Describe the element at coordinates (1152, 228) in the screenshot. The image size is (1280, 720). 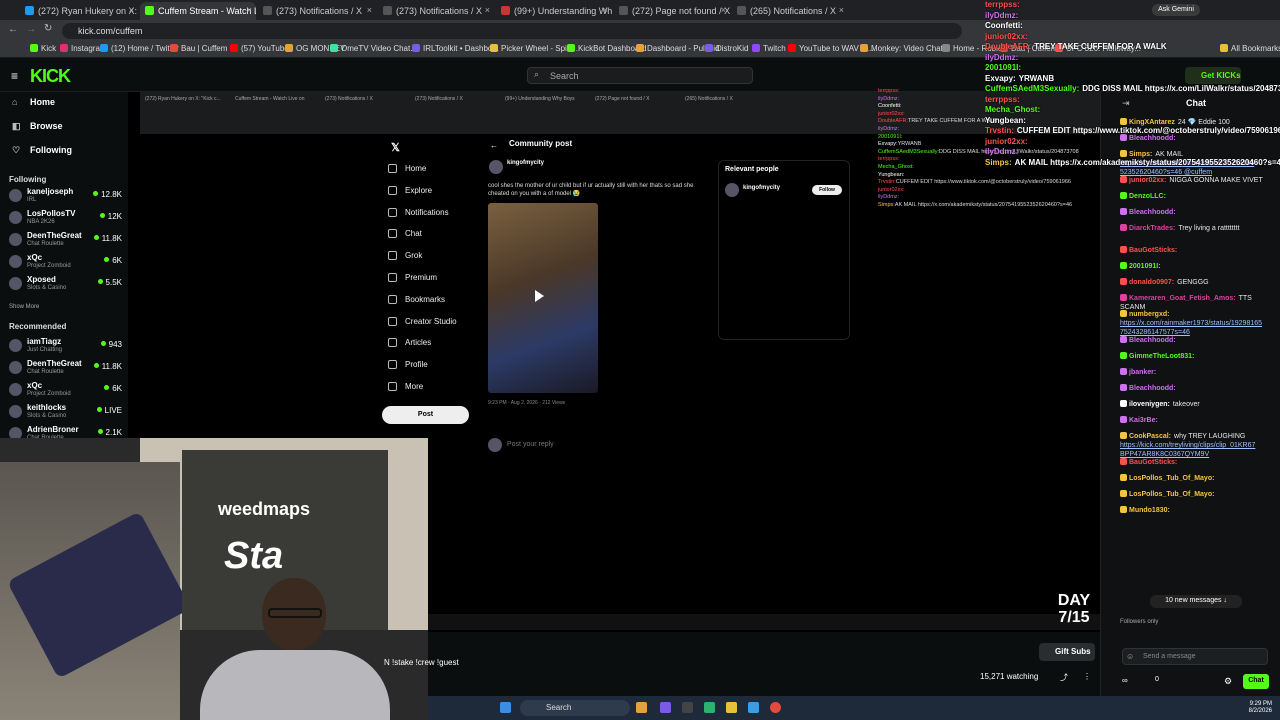
I see `chat-username: DiarckTrades:` at that location.